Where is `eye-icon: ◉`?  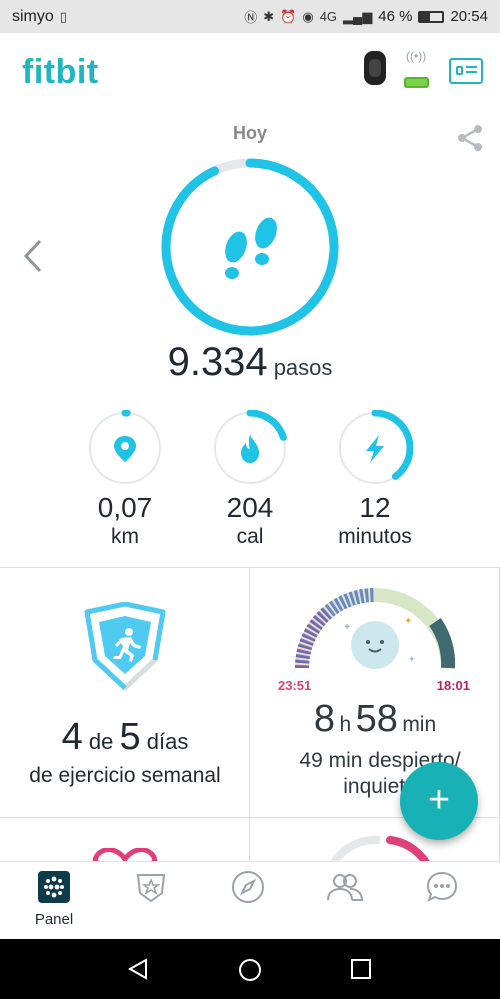 eye-icon: ◉ is located at coordinates (308, 16).